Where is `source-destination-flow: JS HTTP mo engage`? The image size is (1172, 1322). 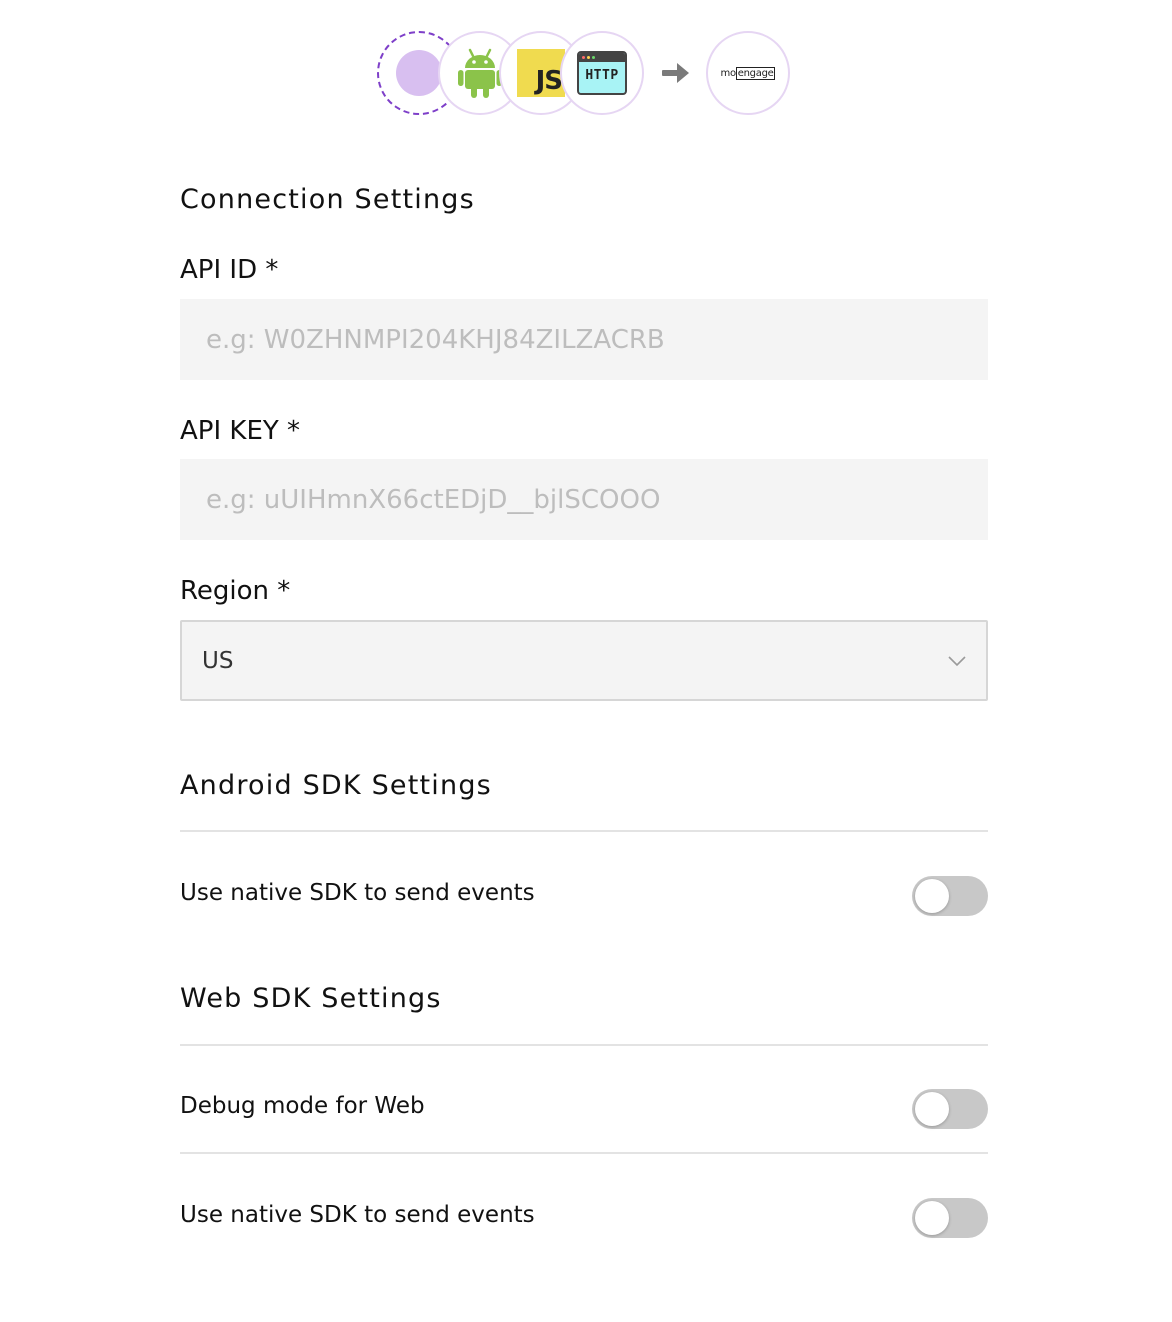 source-destination-flow: JS HTTP mo engage is located at coordinates (587, 74).